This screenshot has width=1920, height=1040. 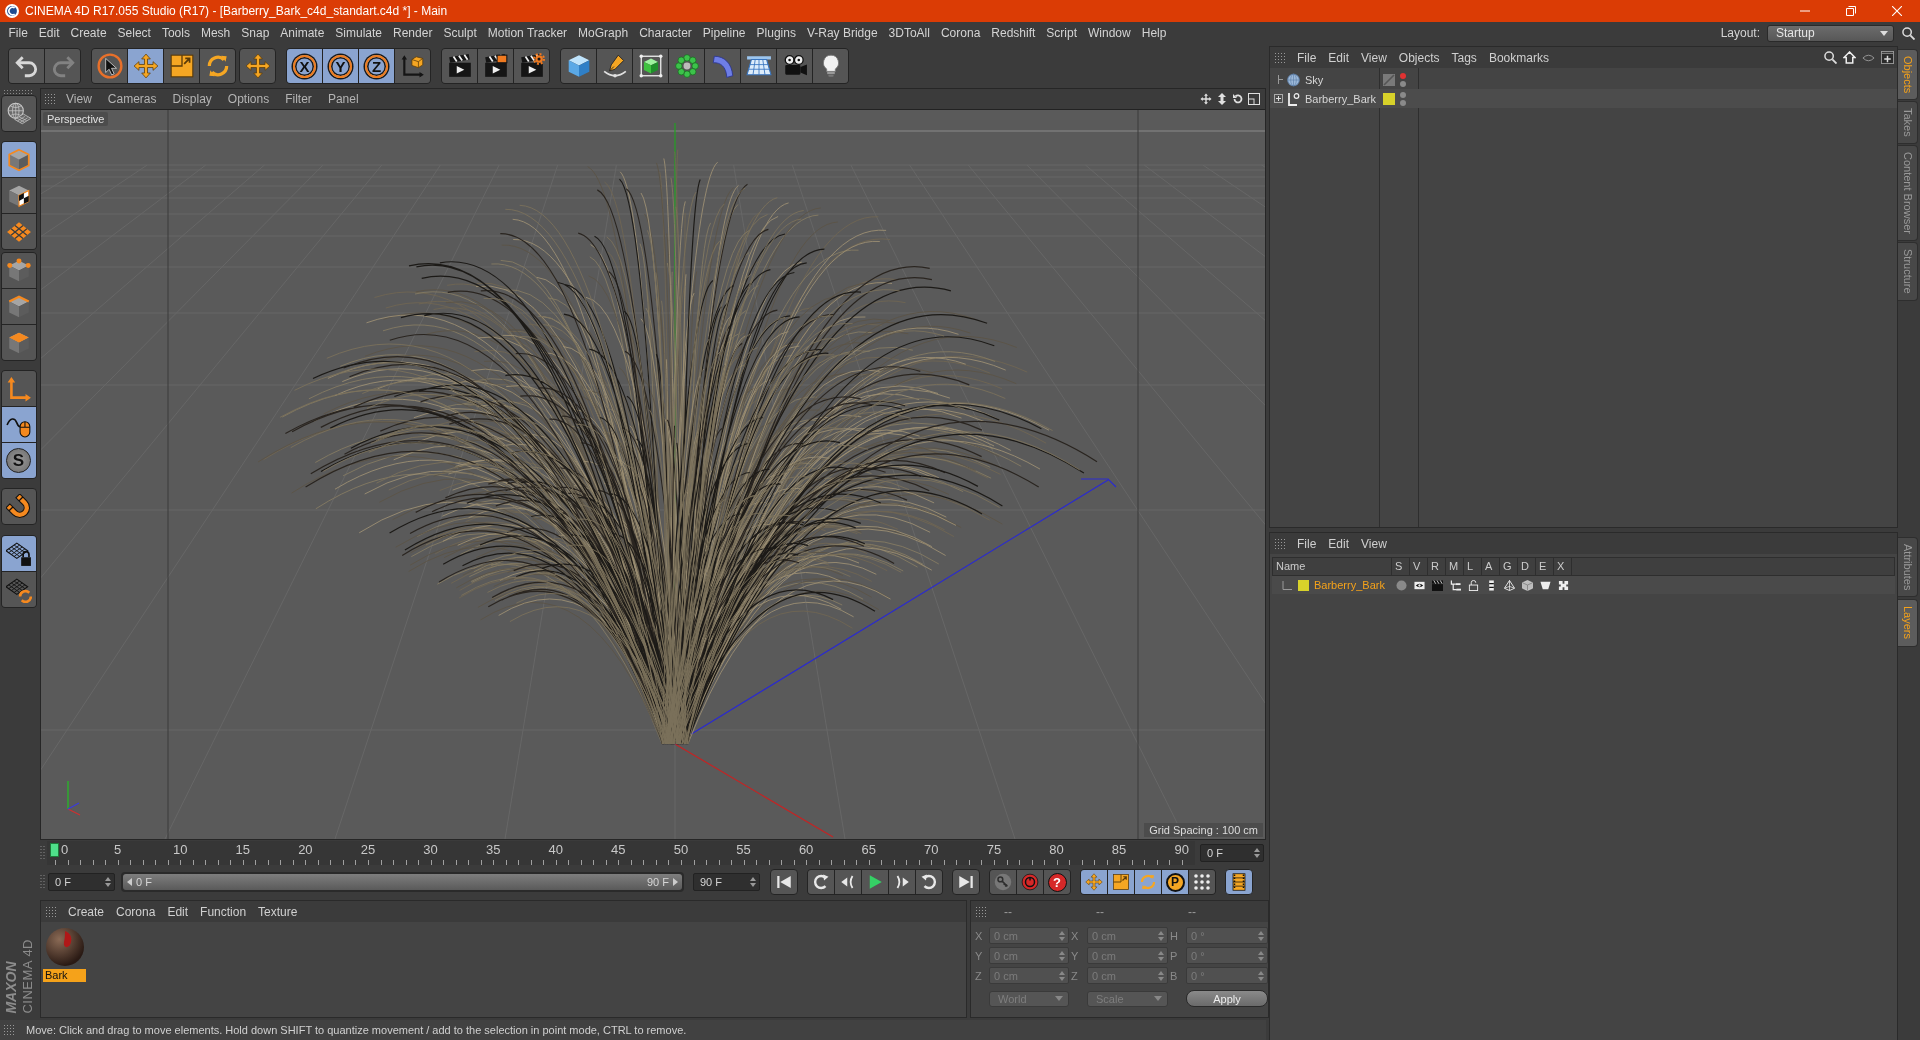 What do you see at coordinates (1374, 57) in the screenshot?
I see `panel-menu-item: View` at bounding box center [1374, 57].